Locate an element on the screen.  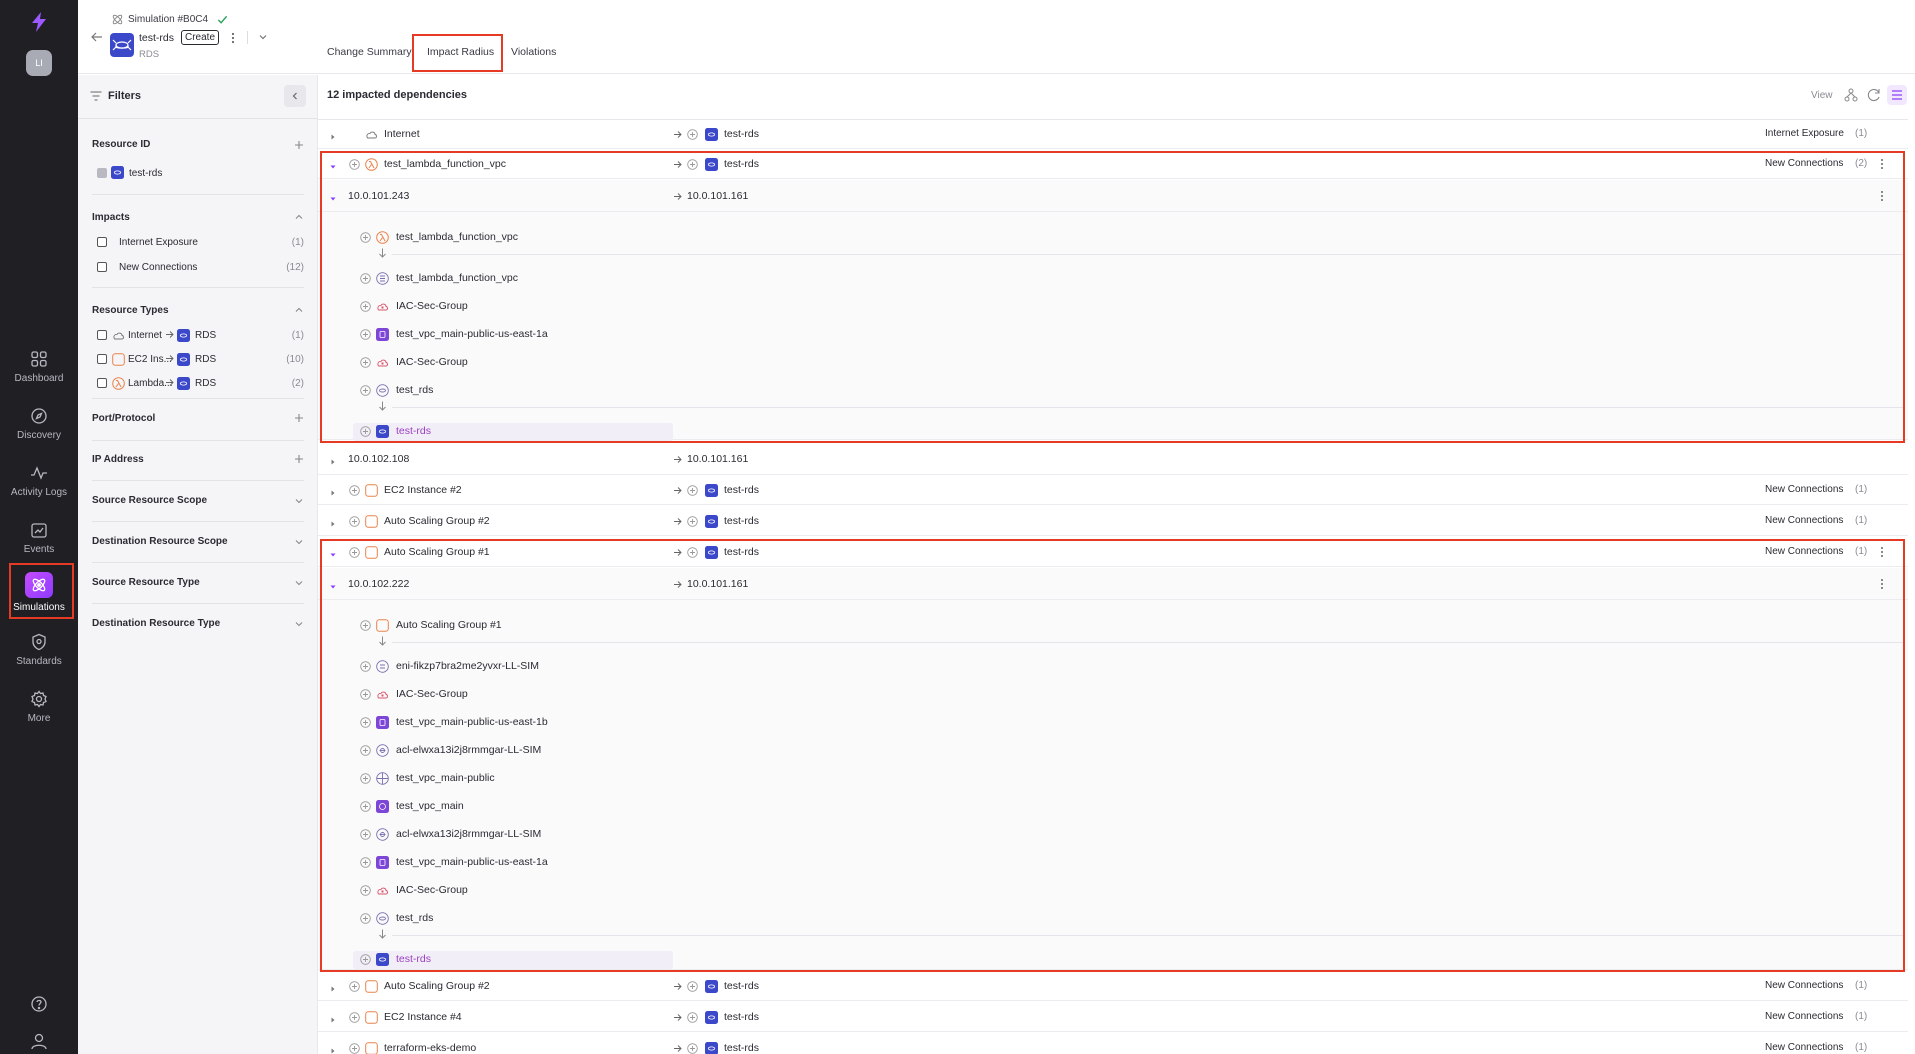
nav-events: Events is located at coordinates (39, 542).